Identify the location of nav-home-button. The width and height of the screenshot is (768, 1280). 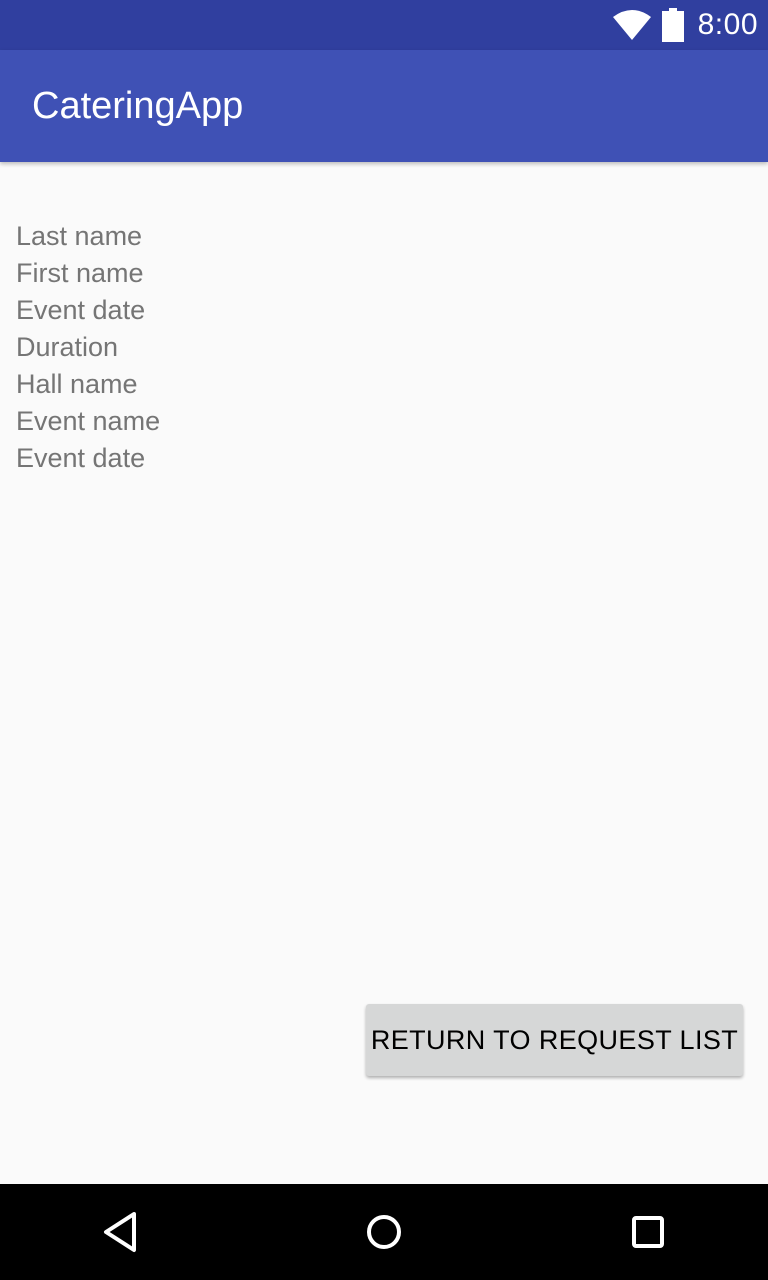
(384, 1232).